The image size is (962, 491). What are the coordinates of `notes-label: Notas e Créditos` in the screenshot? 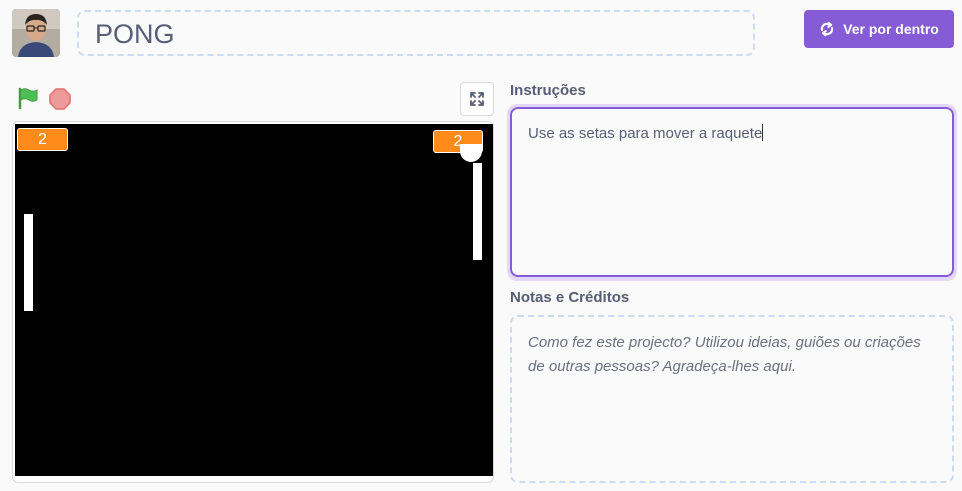 It's located at (570, 297).